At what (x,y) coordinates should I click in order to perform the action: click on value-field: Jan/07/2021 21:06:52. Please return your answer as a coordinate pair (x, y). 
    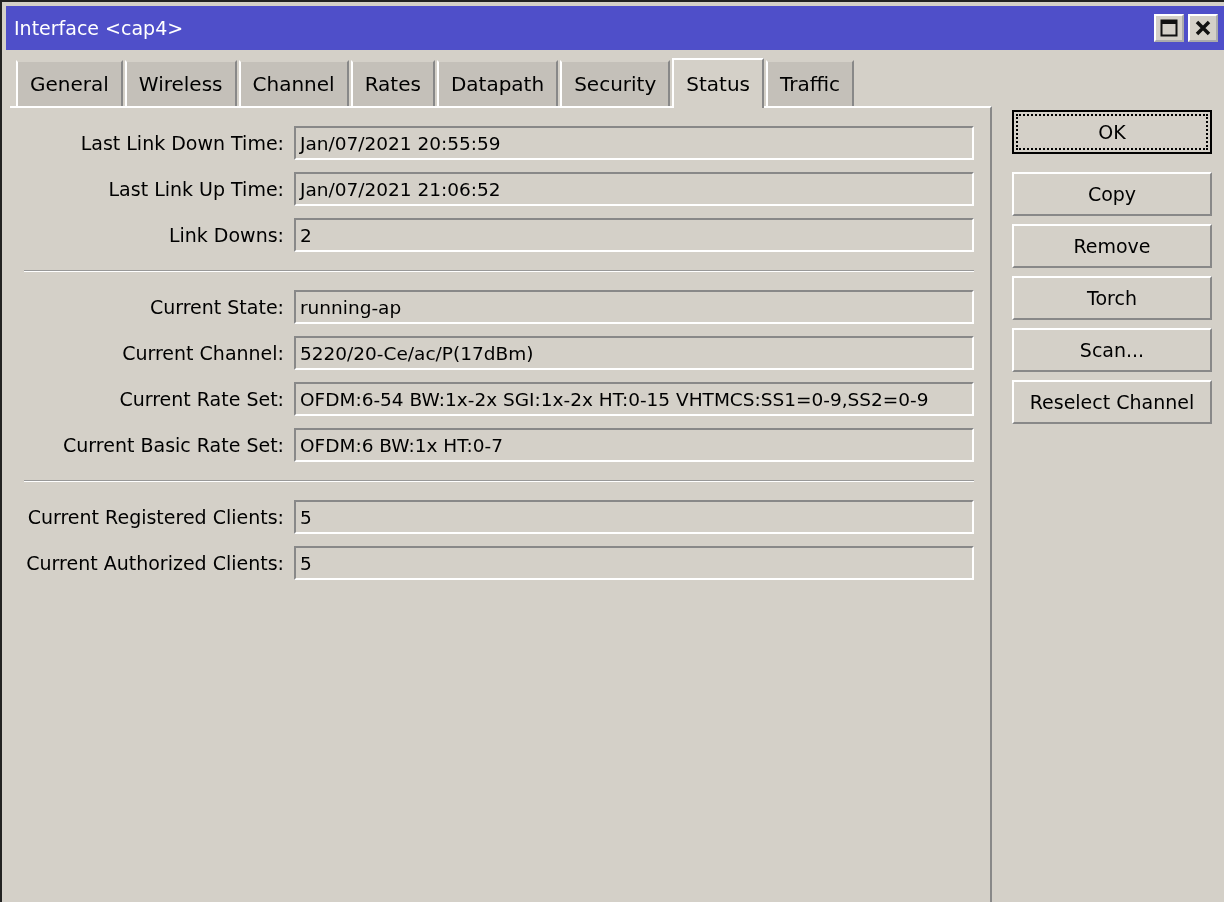
    Looking at the image, I should click on (634, 189).